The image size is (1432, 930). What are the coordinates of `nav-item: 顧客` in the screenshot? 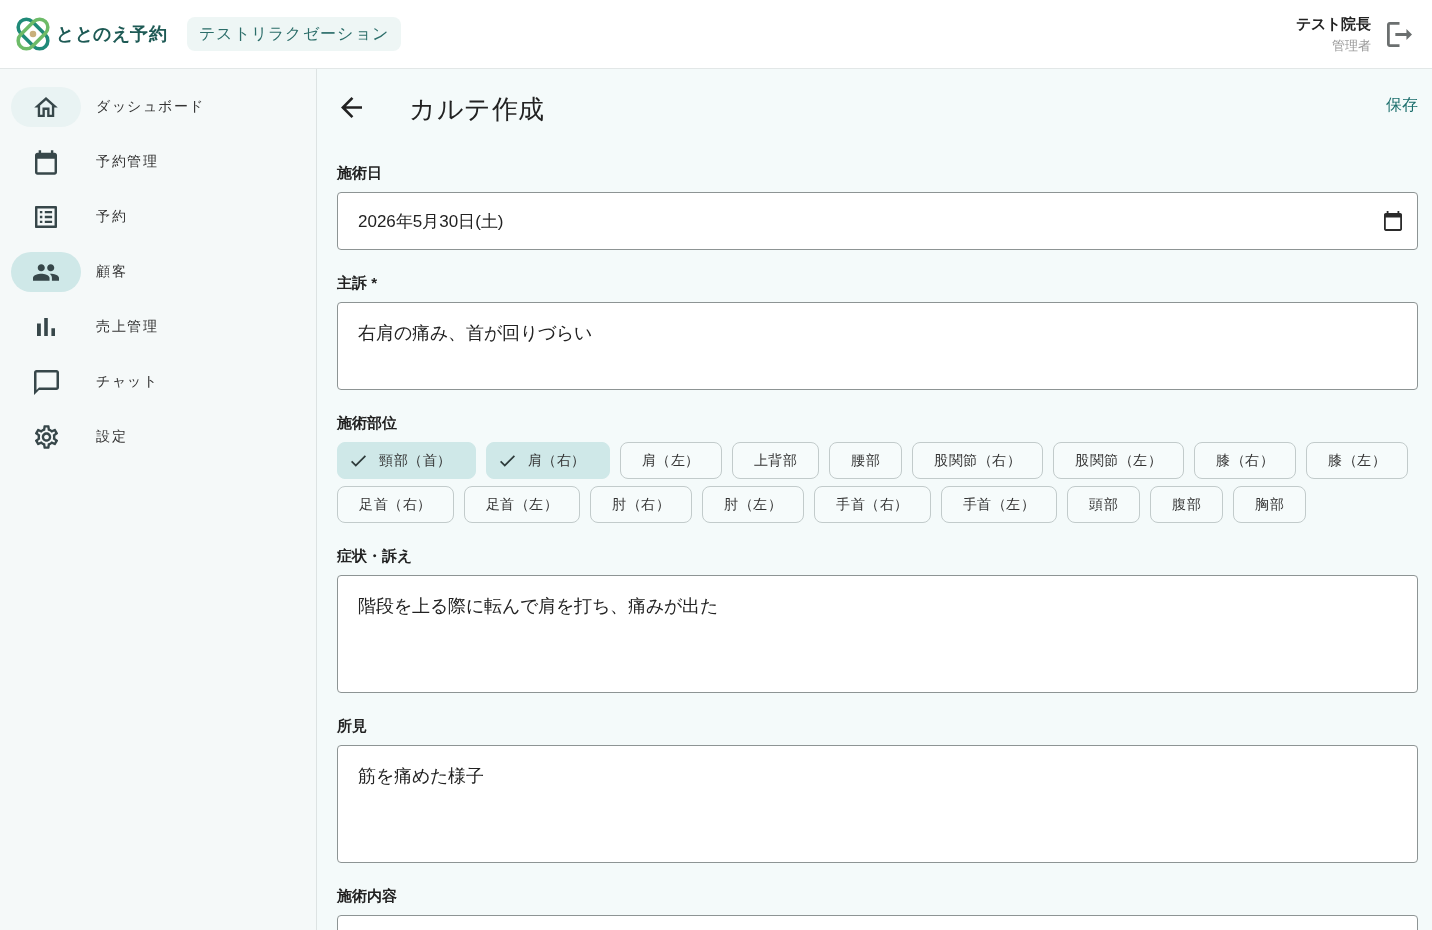 It's located at (69, 272).